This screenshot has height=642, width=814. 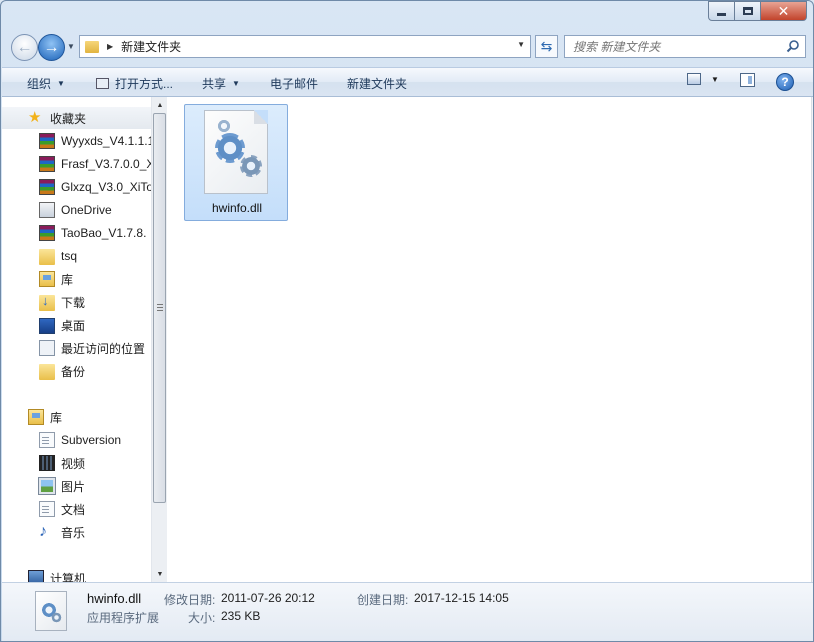 I want to click on sidebar-item-subversion: Subversion, so click(x=76, y=440).